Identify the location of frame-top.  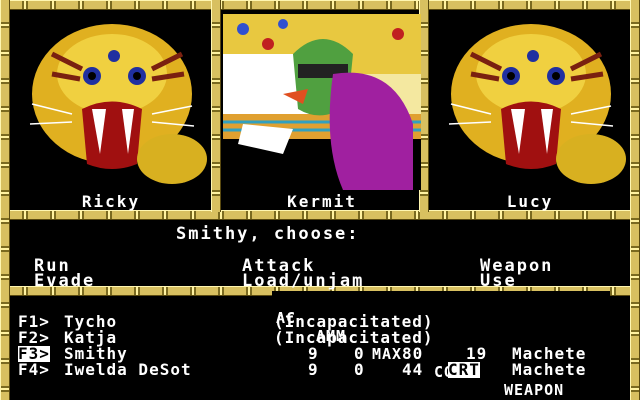
(320, 5).